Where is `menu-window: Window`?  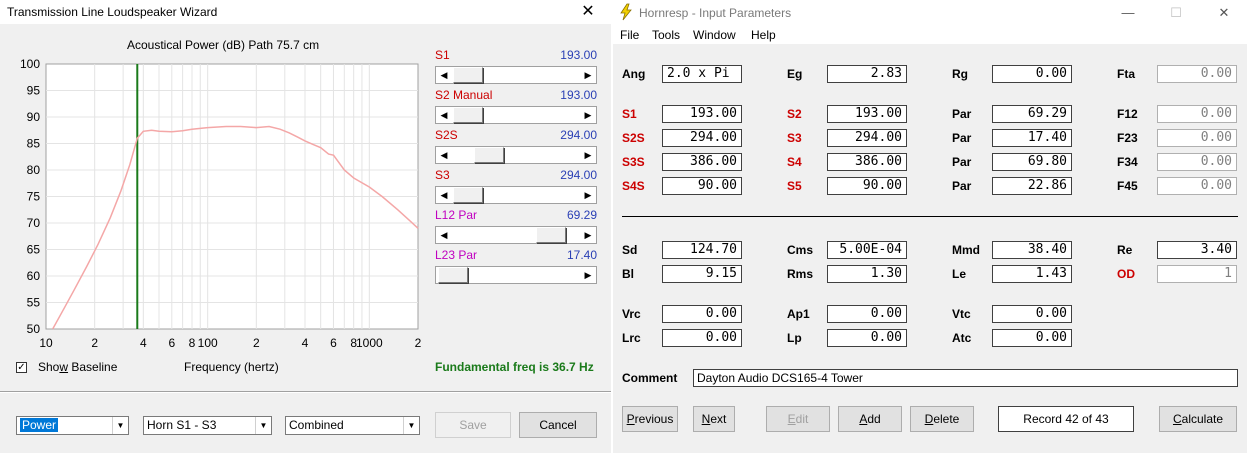 menu-window: Window is located at coordinates (714, 35).